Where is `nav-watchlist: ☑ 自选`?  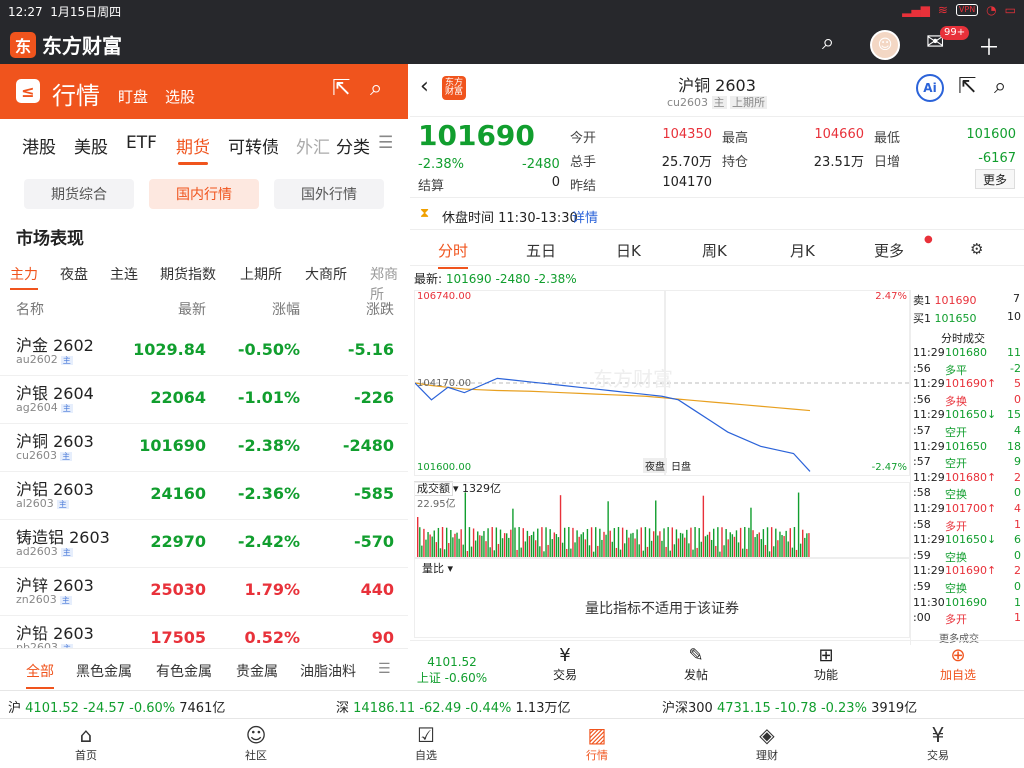
nav-watchlist: ☑ 自选 is located at coordinates (426, 743).